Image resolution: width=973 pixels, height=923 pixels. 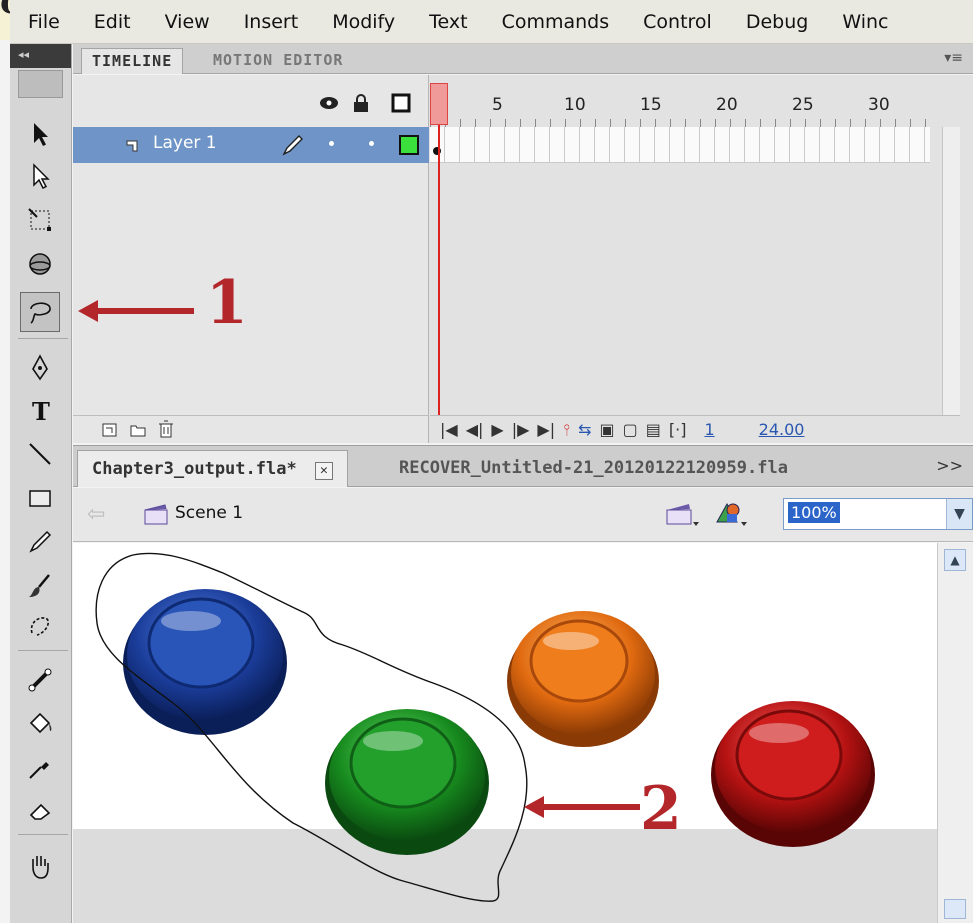 I want to click on frame-number: 10, so click(x=575, y=105).